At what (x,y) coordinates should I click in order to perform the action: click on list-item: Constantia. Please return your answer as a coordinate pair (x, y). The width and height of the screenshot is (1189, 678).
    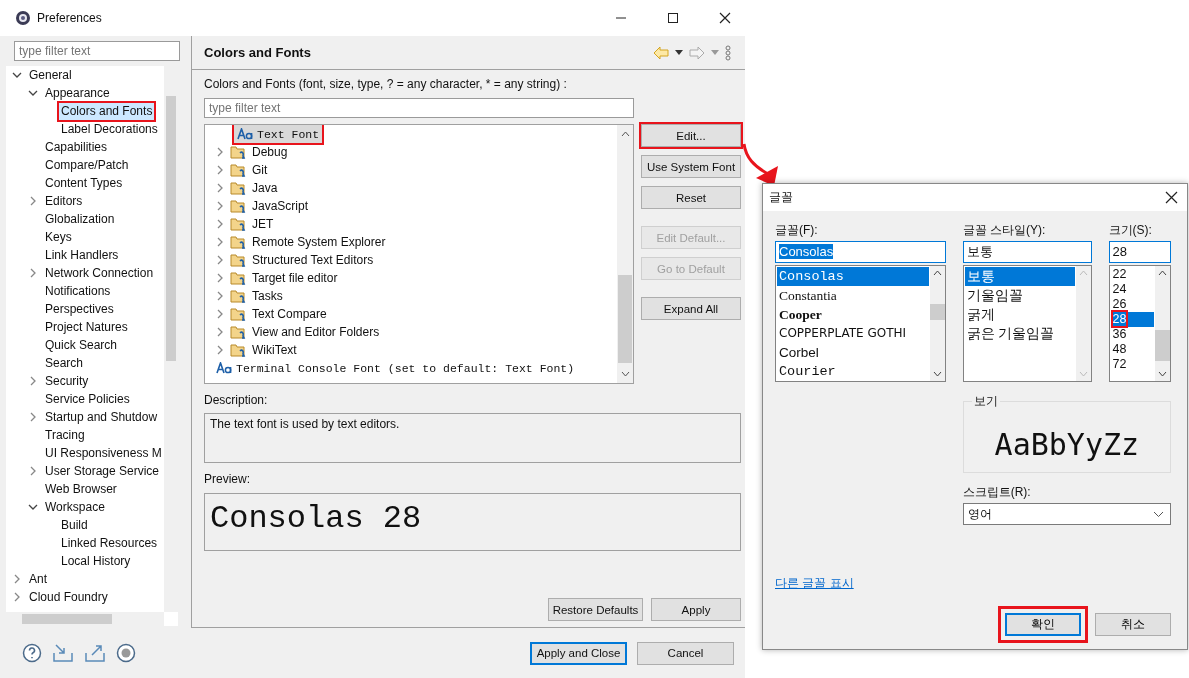
    Looking at the image, I should click on (853, 295).